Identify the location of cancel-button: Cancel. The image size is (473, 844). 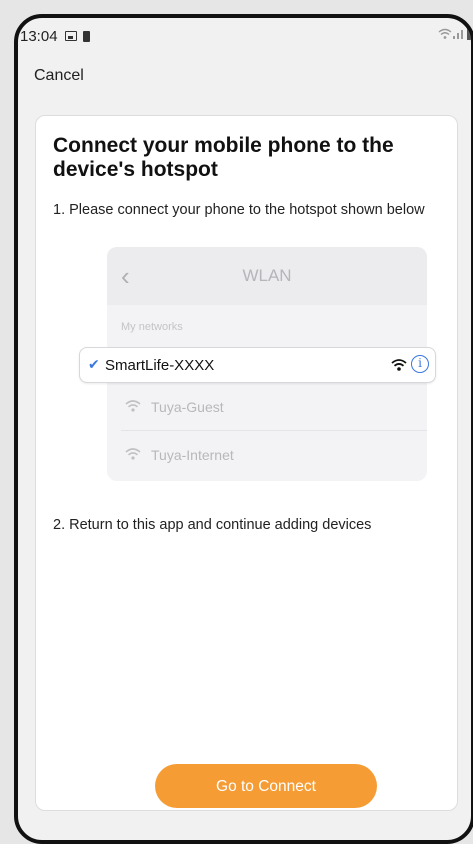
(59, 76).